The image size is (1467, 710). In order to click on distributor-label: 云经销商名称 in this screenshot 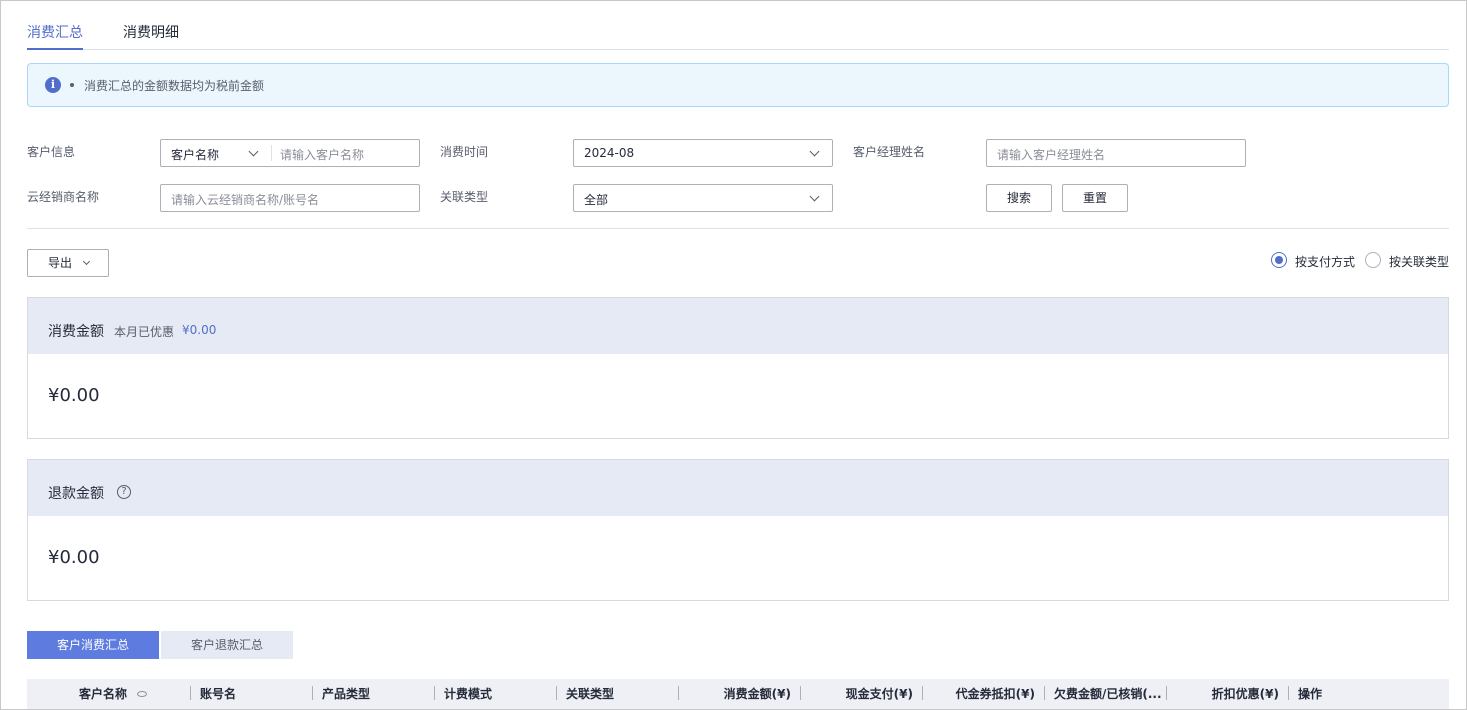, I will do `click(63, 197)`.